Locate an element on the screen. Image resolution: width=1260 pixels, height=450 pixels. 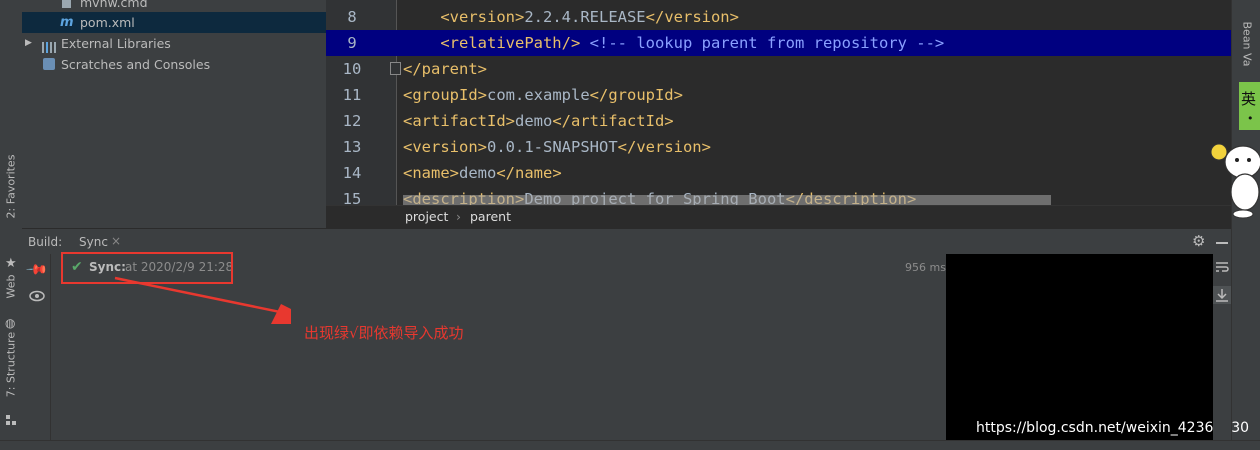
structure-icon is located at coordinates (11, 419).